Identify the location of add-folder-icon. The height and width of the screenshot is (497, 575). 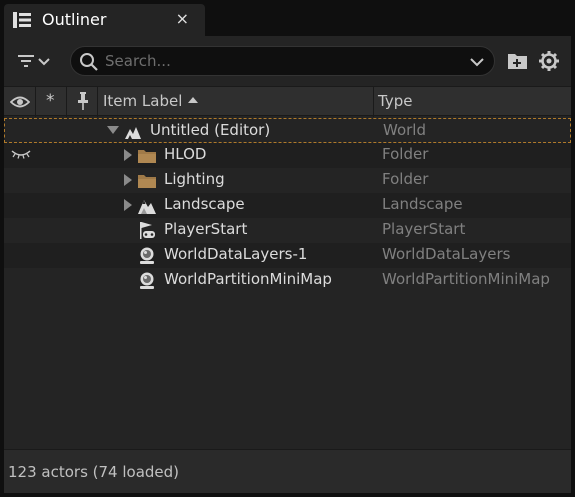
(517, 61).